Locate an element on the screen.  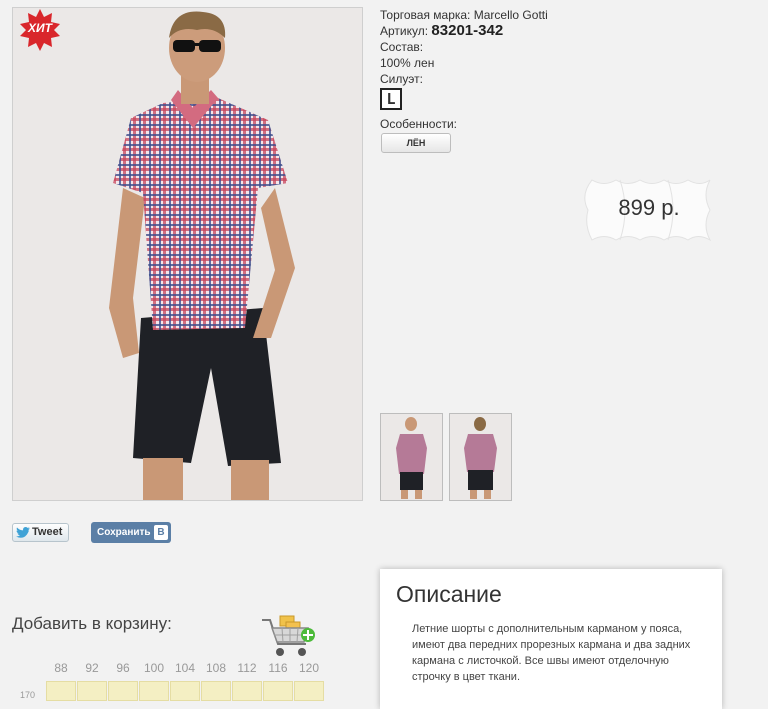
tweet-button: Tweet is located at coordinates (40, 532).